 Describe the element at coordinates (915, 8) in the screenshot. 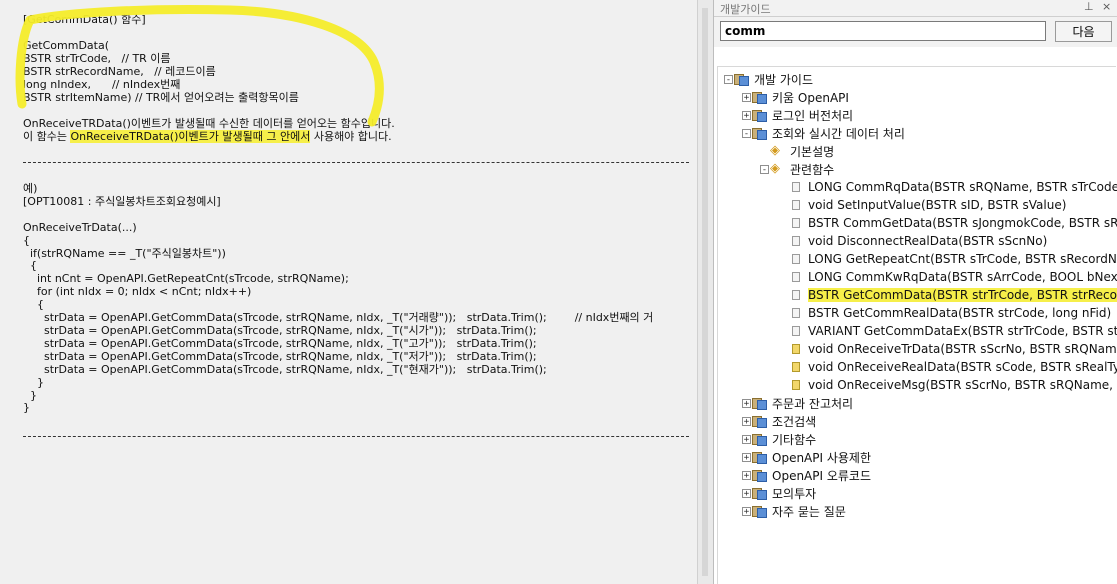

I see `panel-titlebar: 개발가이드 ⊥ ×` at that location.